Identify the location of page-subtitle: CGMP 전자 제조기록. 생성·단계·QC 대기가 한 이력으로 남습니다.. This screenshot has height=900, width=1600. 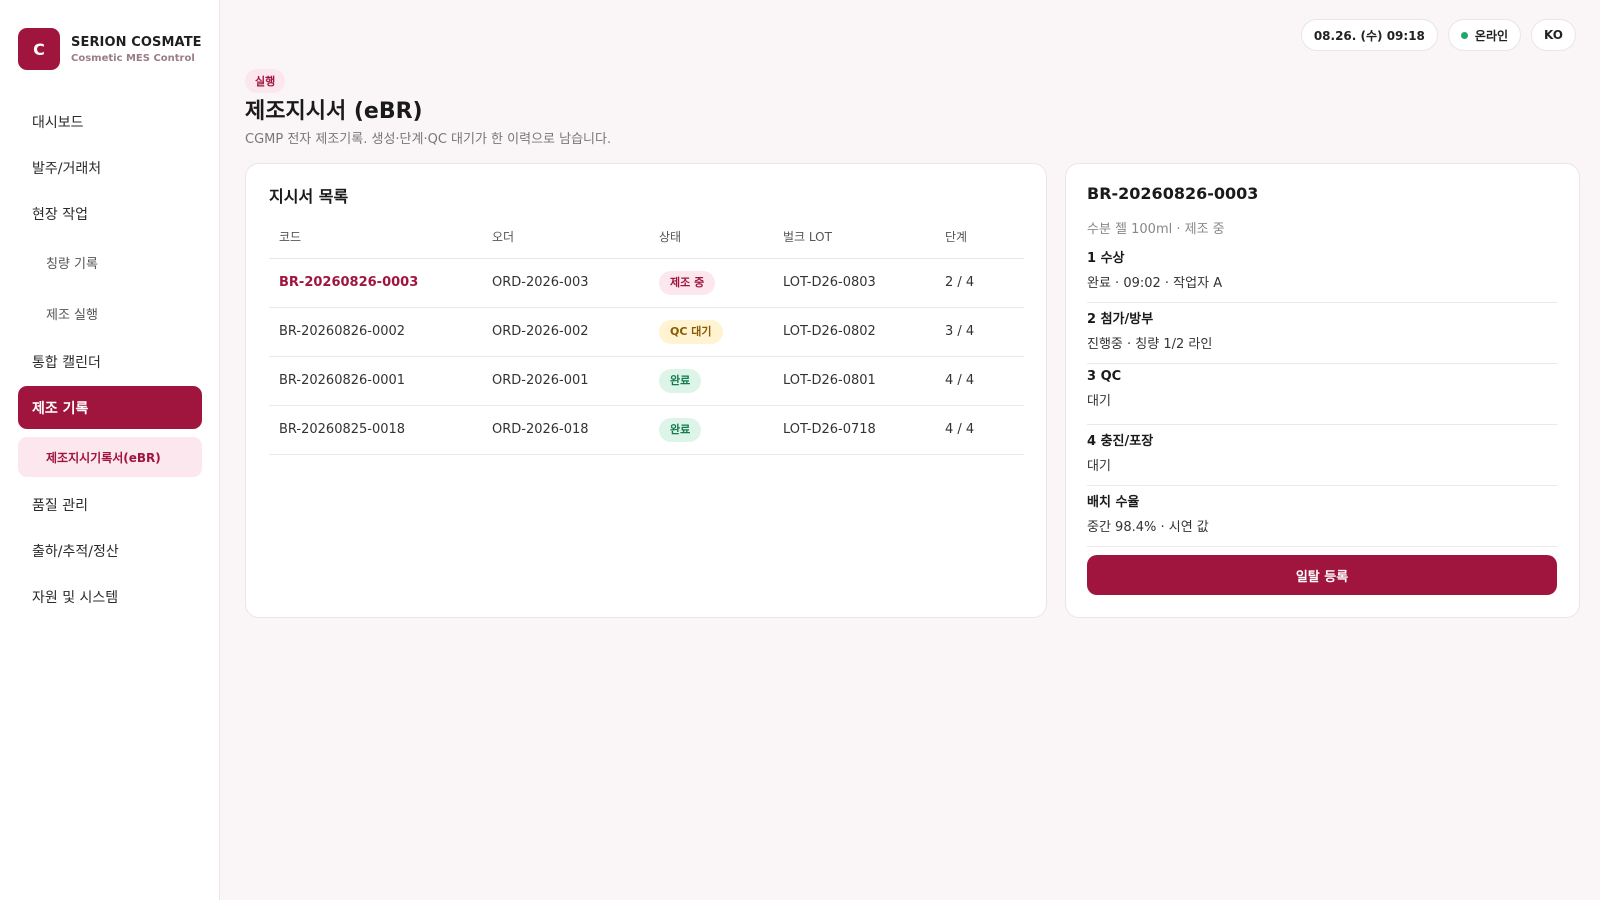
(428, 139).